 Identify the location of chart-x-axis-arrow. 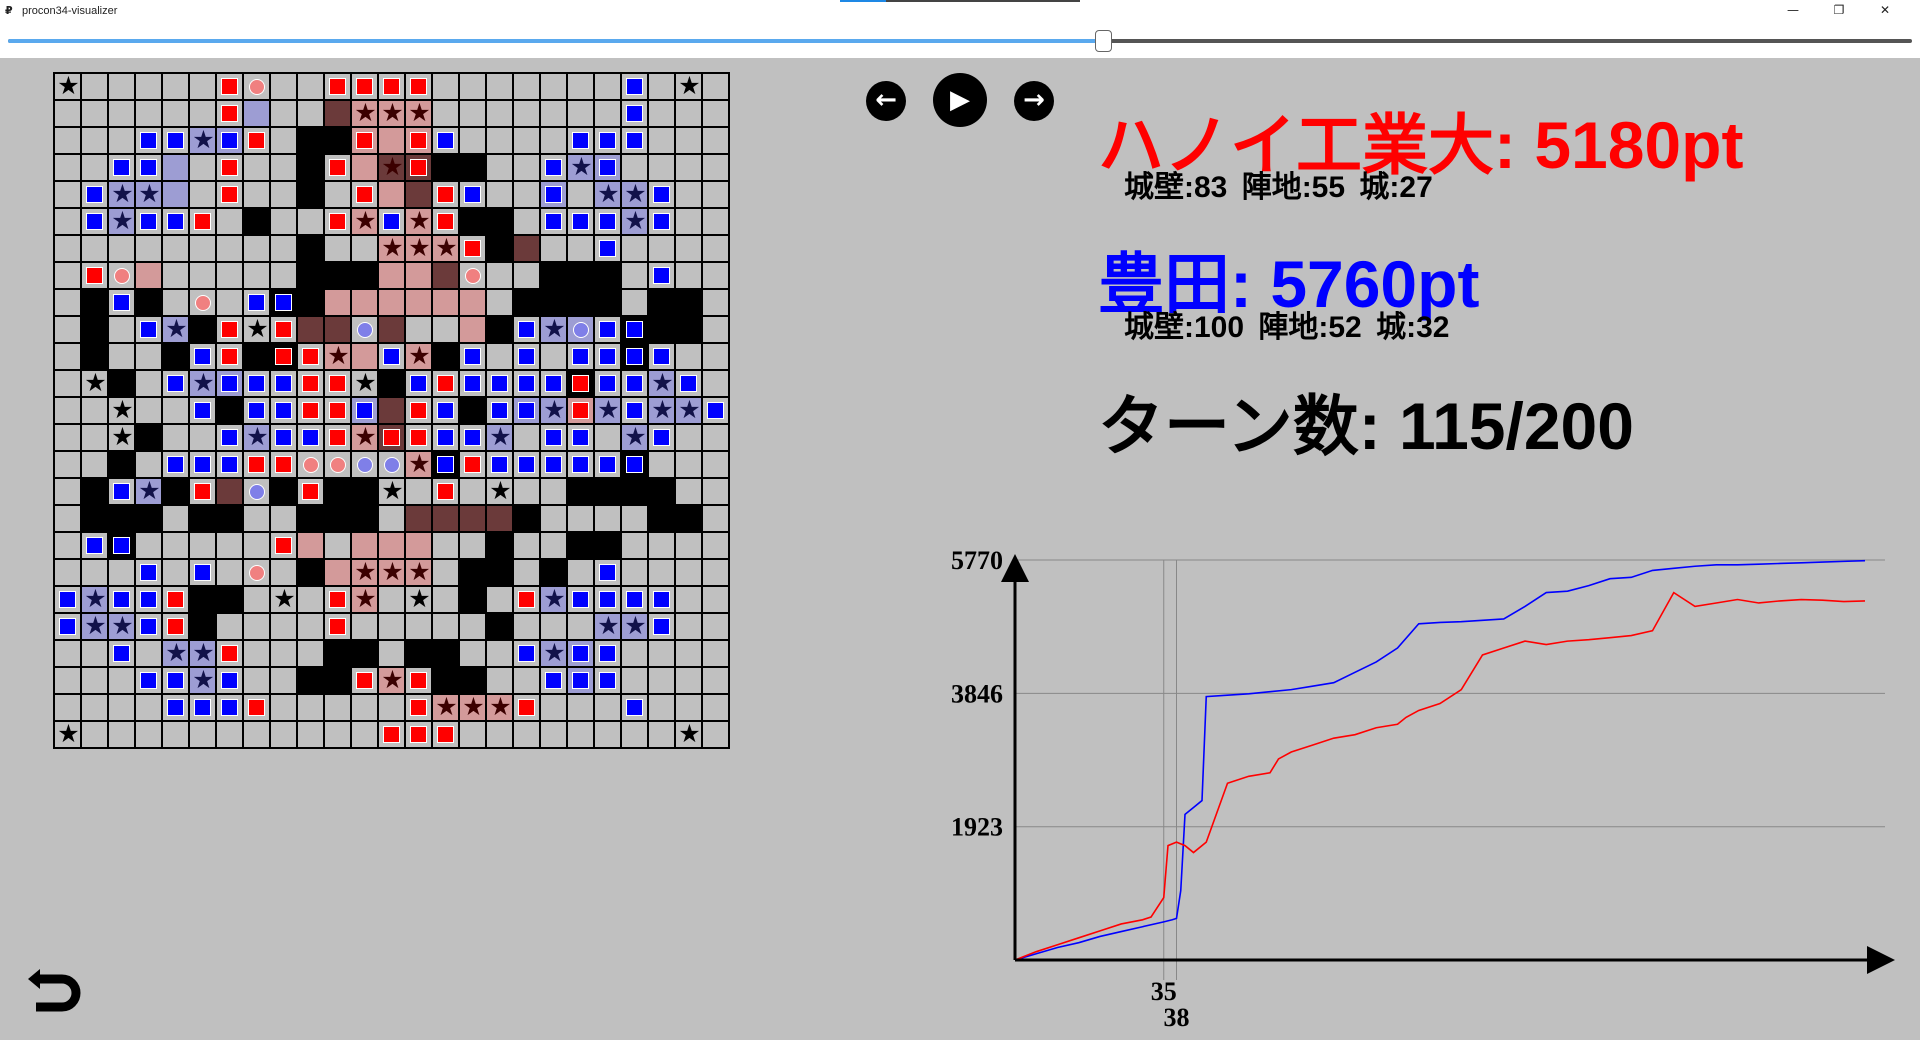
(1881, 960).